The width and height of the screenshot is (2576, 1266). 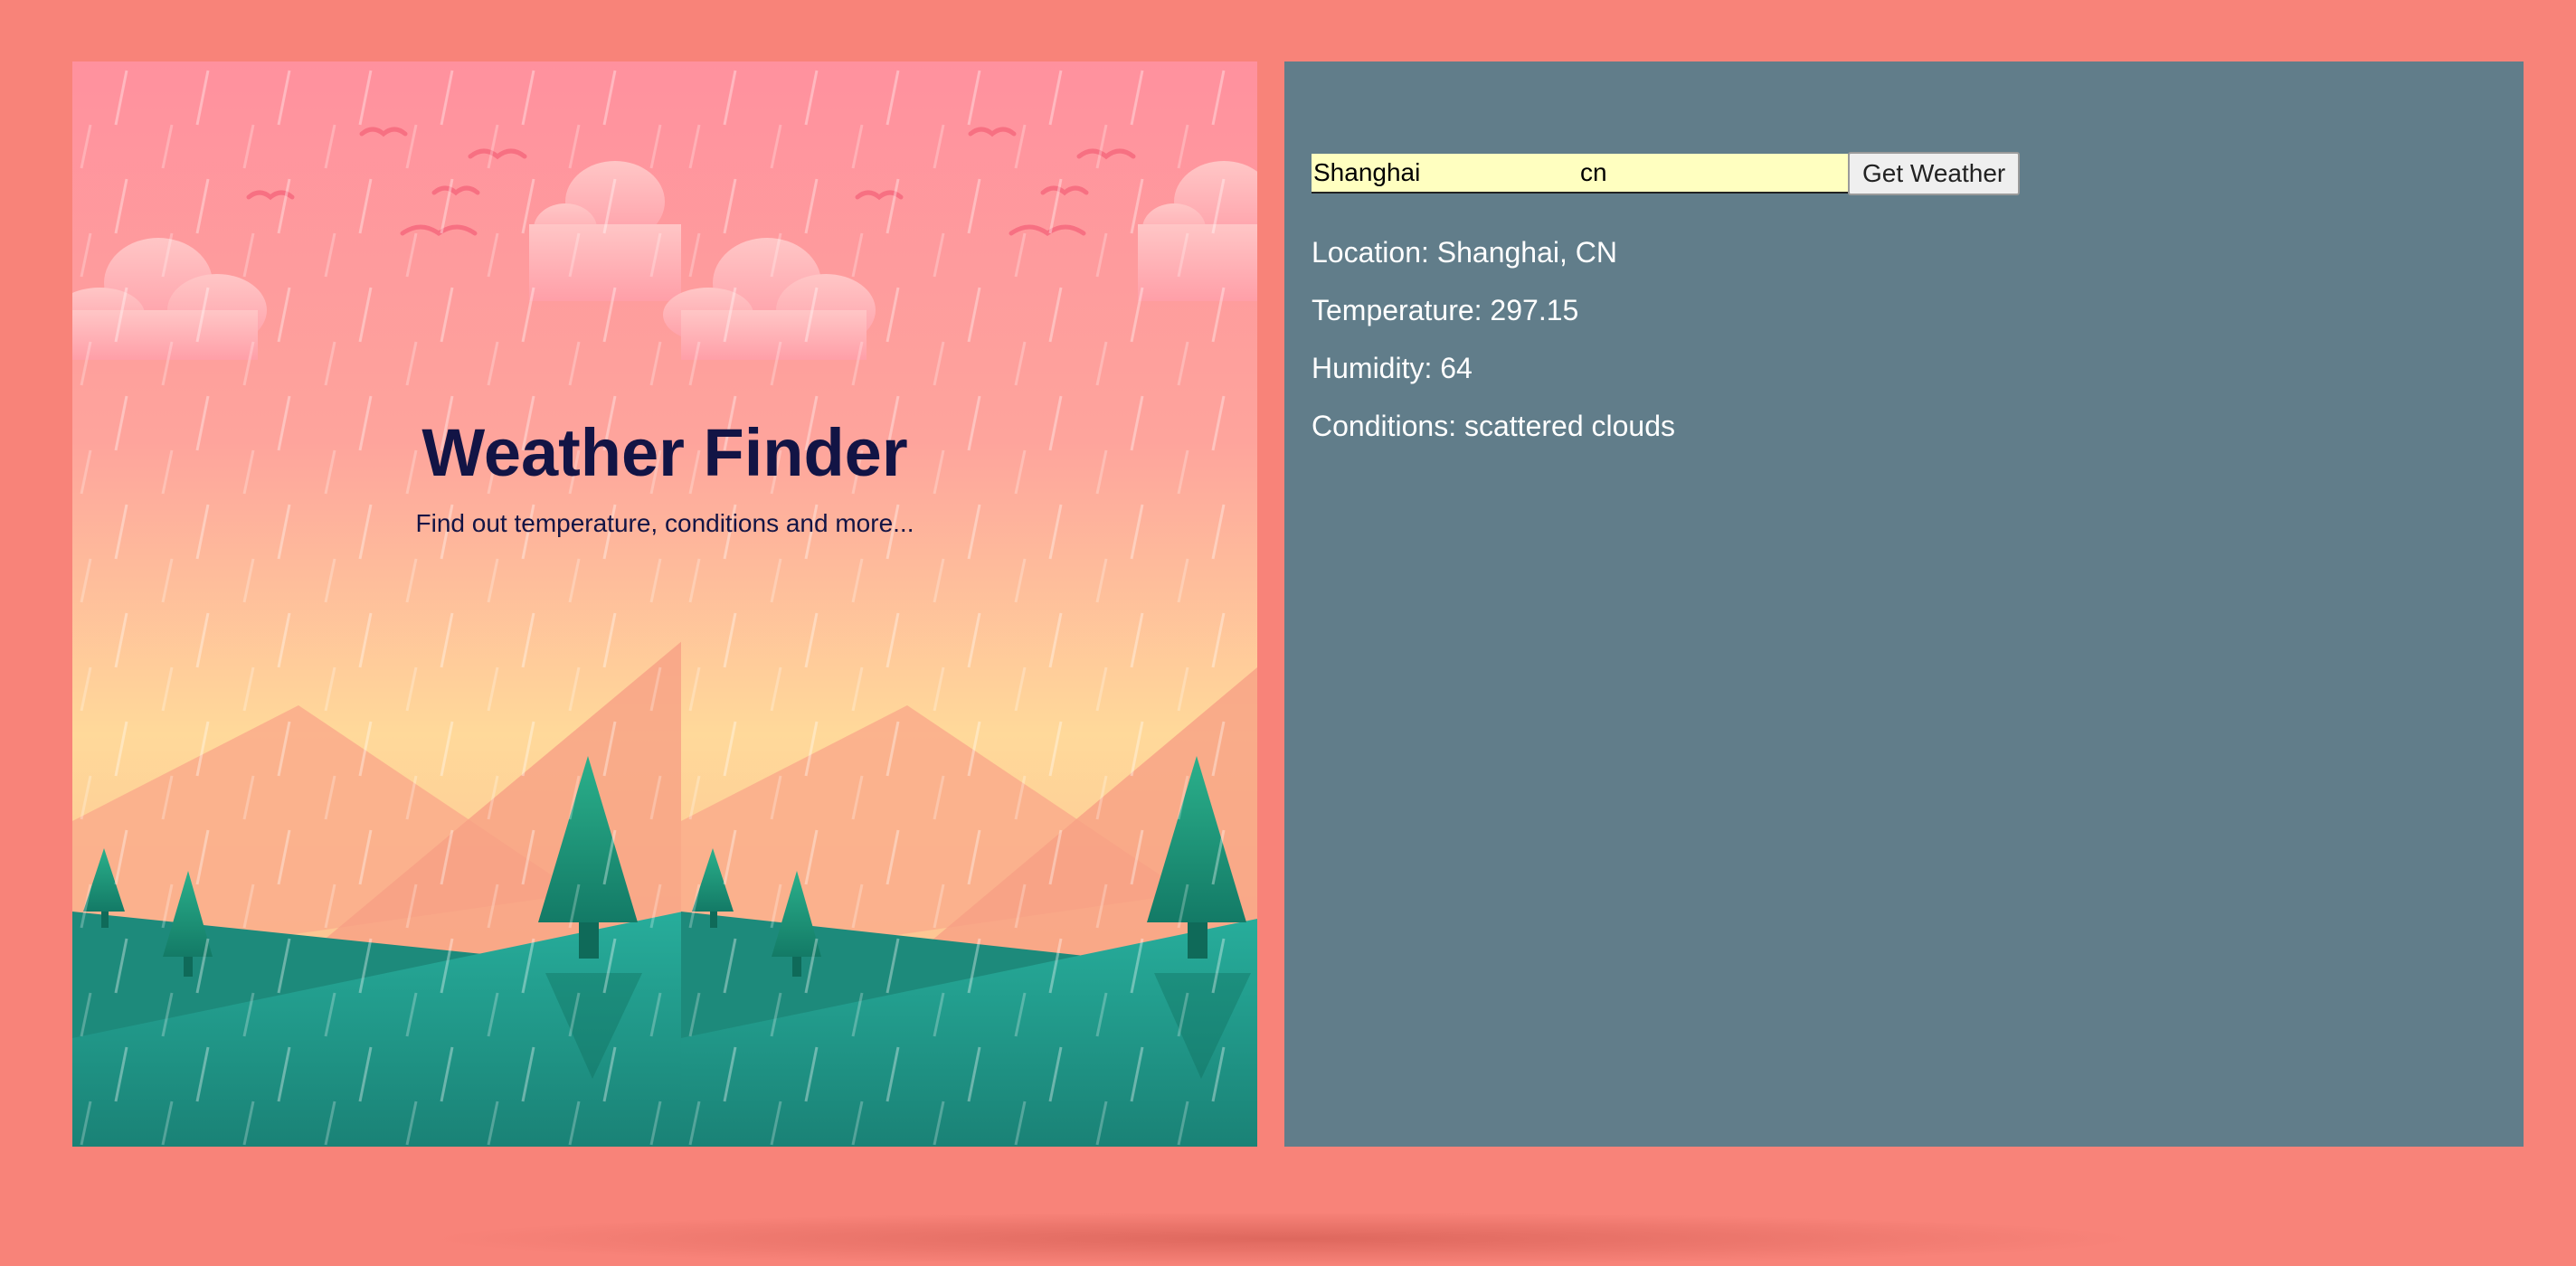 I want to click on humidity-label: Humidity:, so click(x=1373, y=368).